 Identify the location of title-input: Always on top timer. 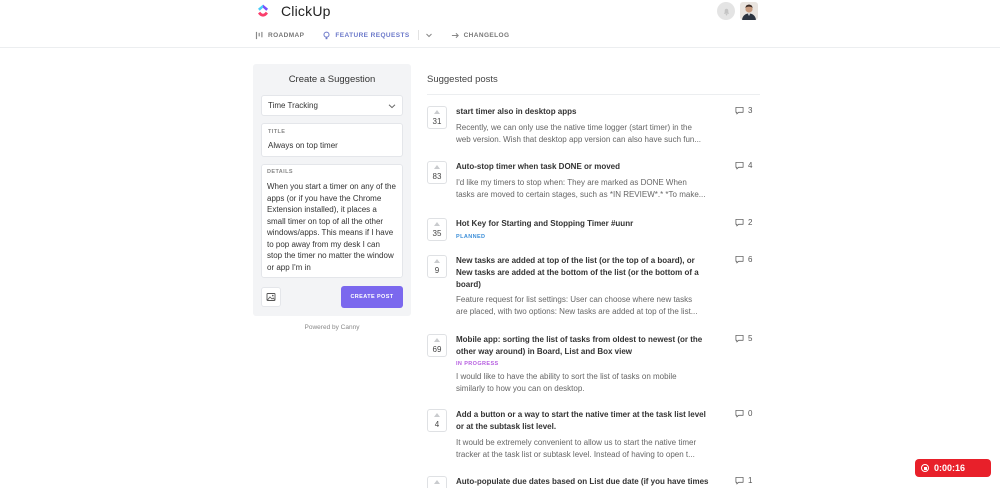
(303, 145).